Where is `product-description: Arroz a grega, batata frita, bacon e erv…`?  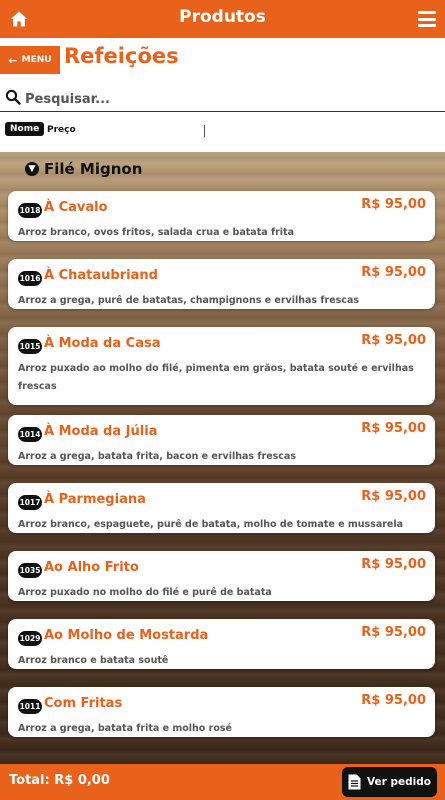
product-description: Arroz a grega, batata frita, bacon e erv… is located at coordinates (157, 456).